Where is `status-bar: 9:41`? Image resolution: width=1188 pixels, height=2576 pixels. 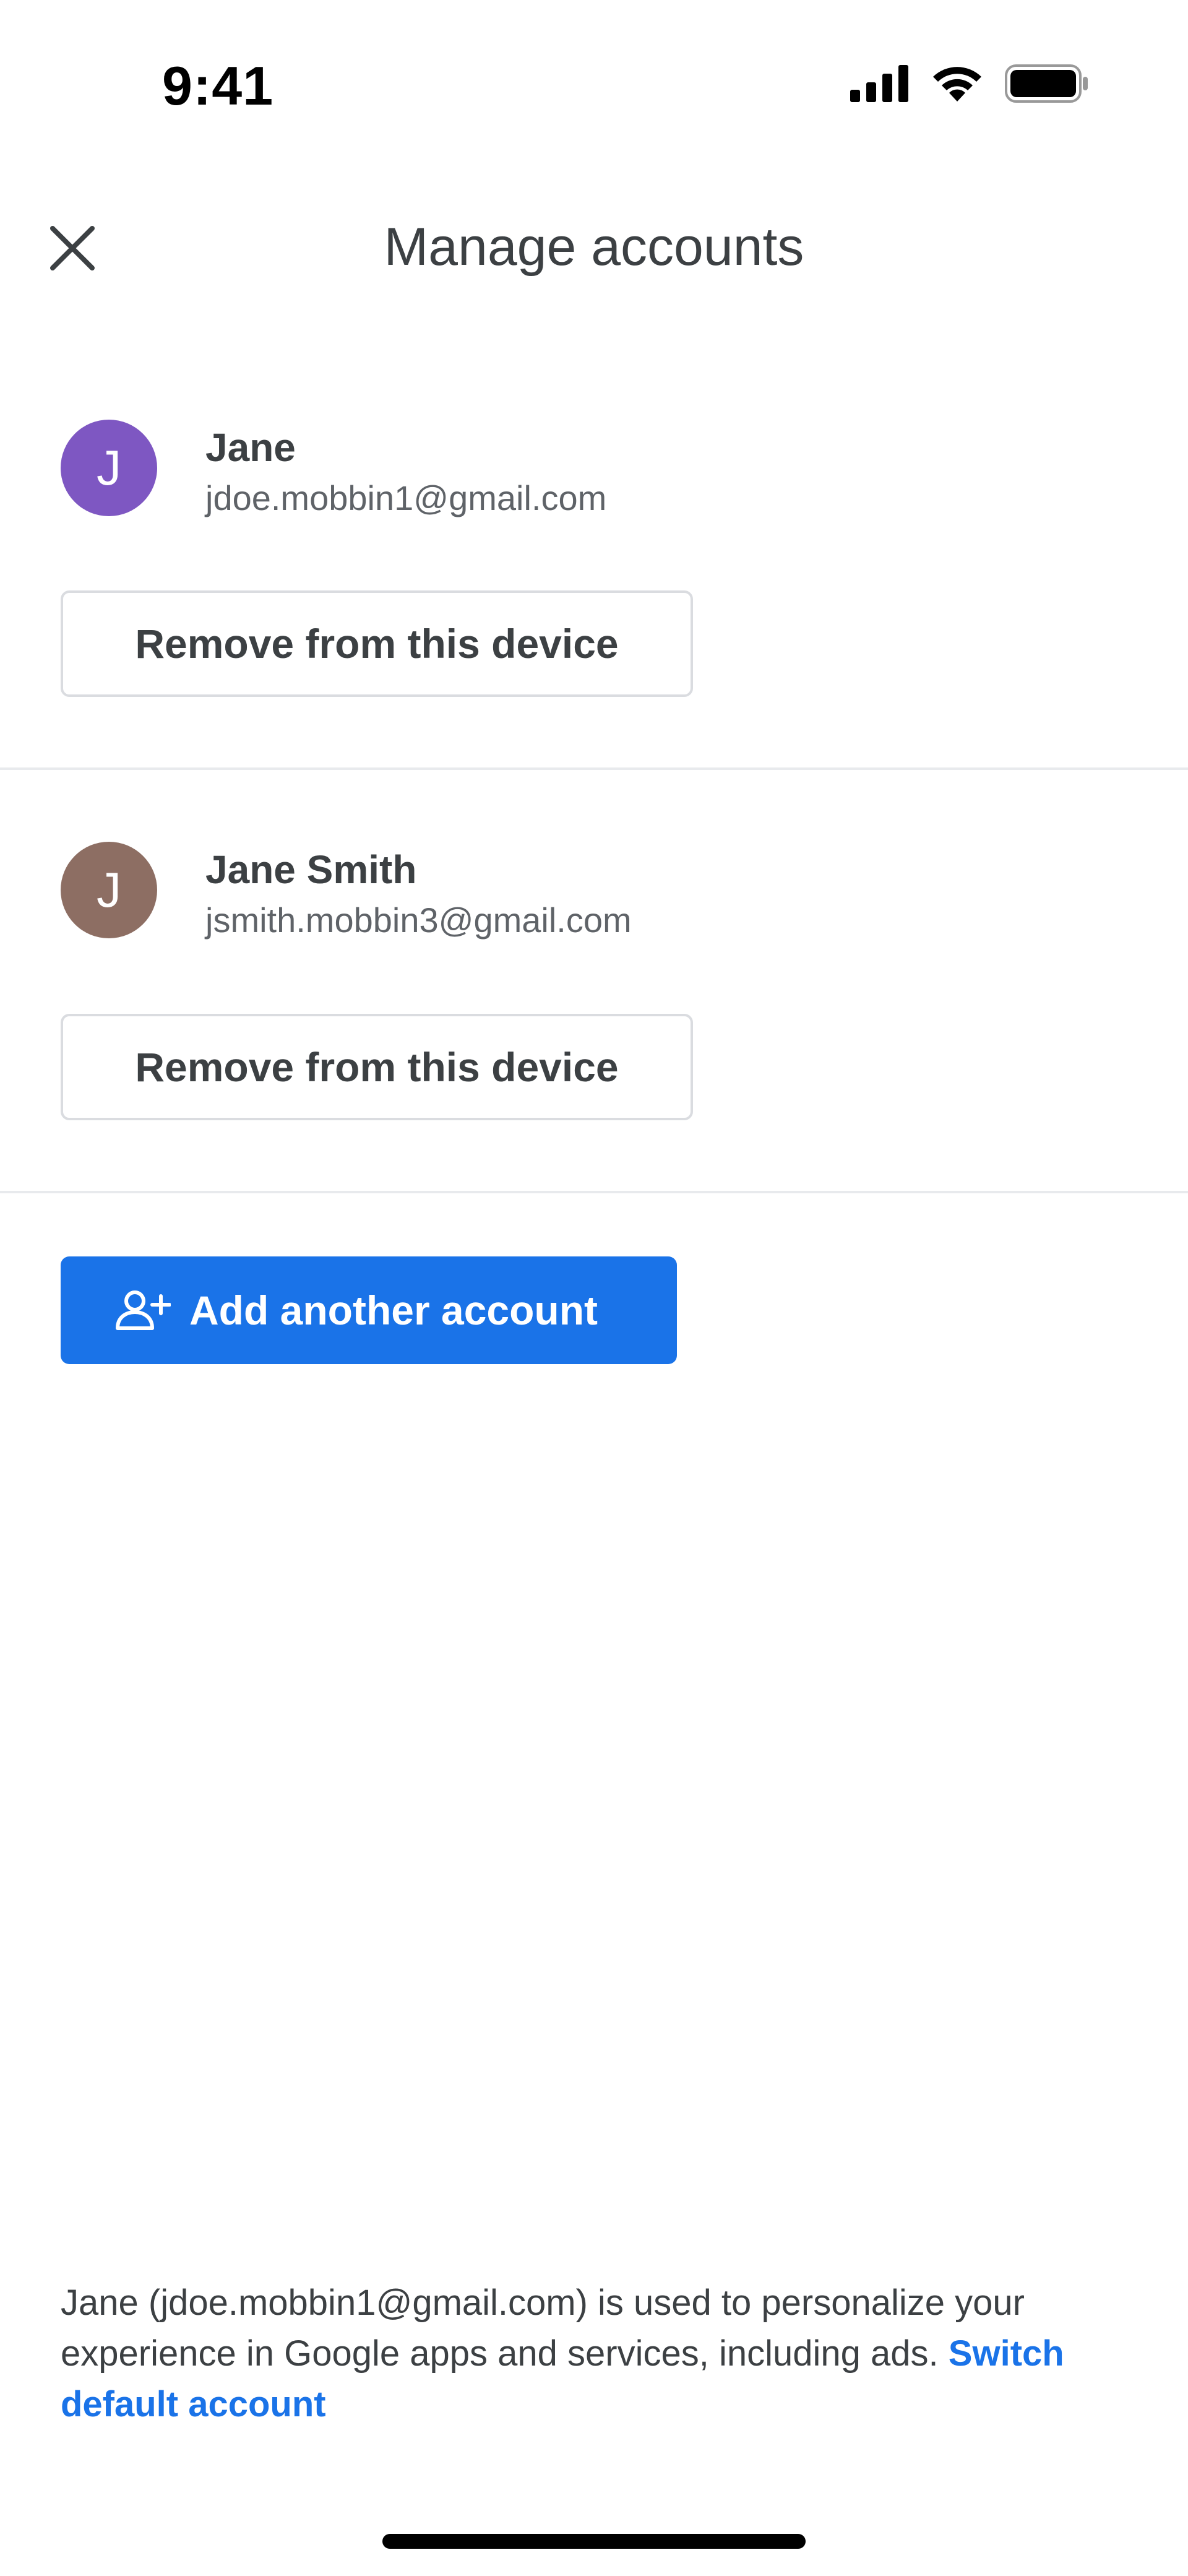
status-bar: 9:41 is located at coordinates (594, 80).